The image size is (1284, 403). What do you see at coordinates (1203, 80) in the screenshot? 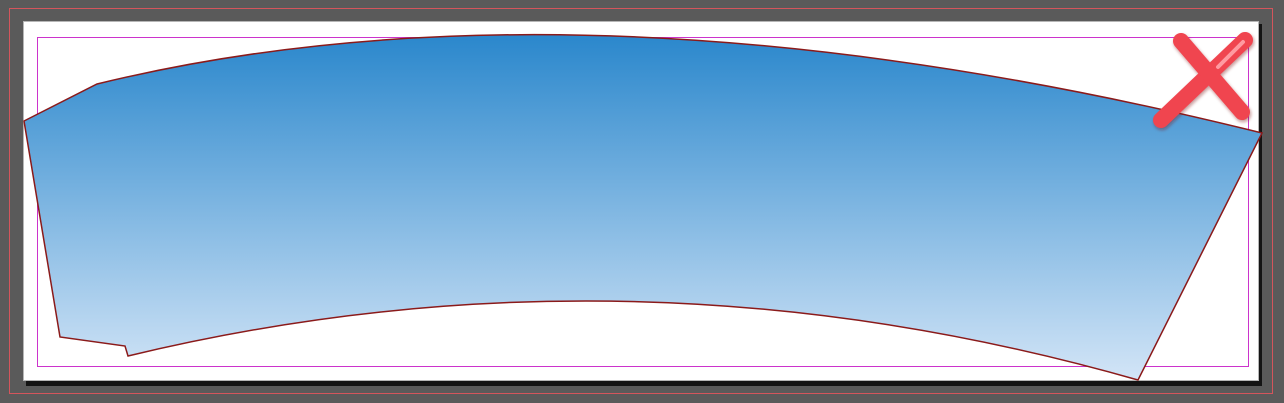
I see `red-x-icon` at bounding box center [1203, 80].